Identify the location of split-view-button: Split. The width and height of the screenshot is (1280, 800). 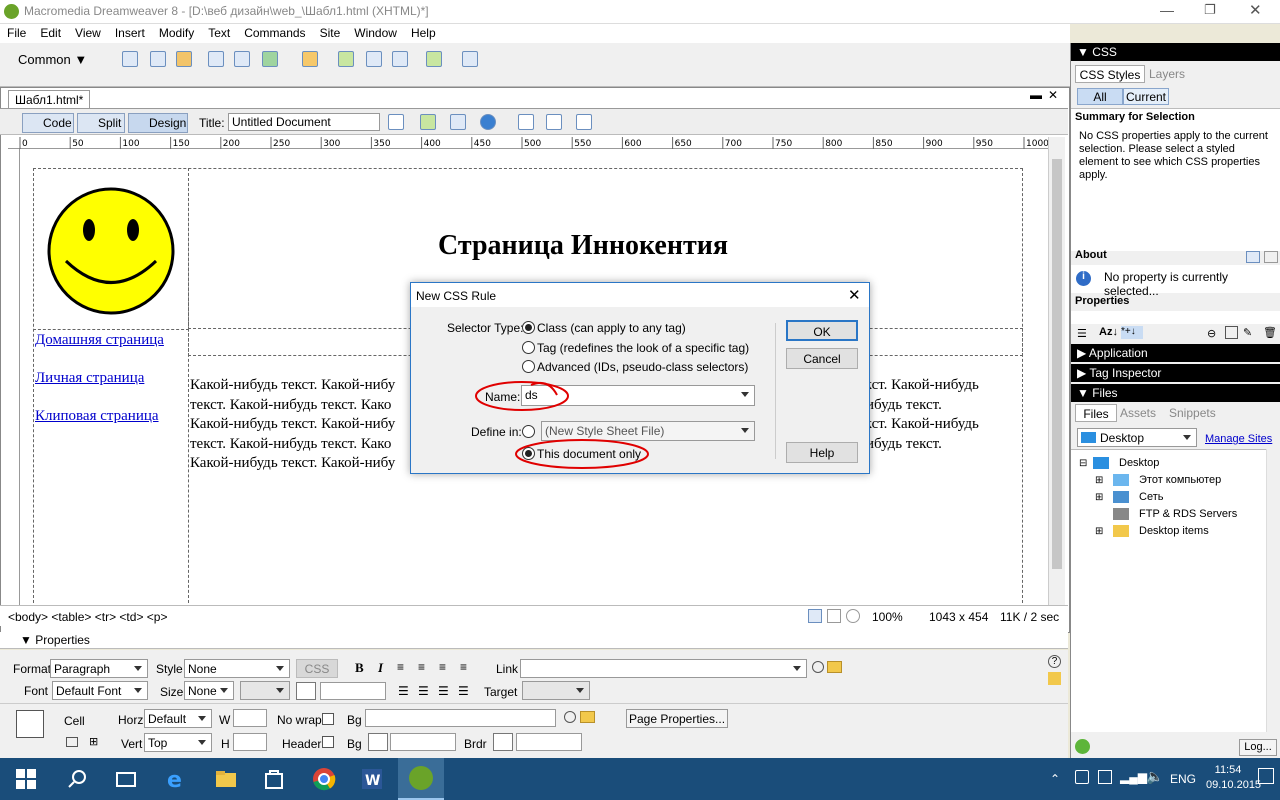
(101, 123).